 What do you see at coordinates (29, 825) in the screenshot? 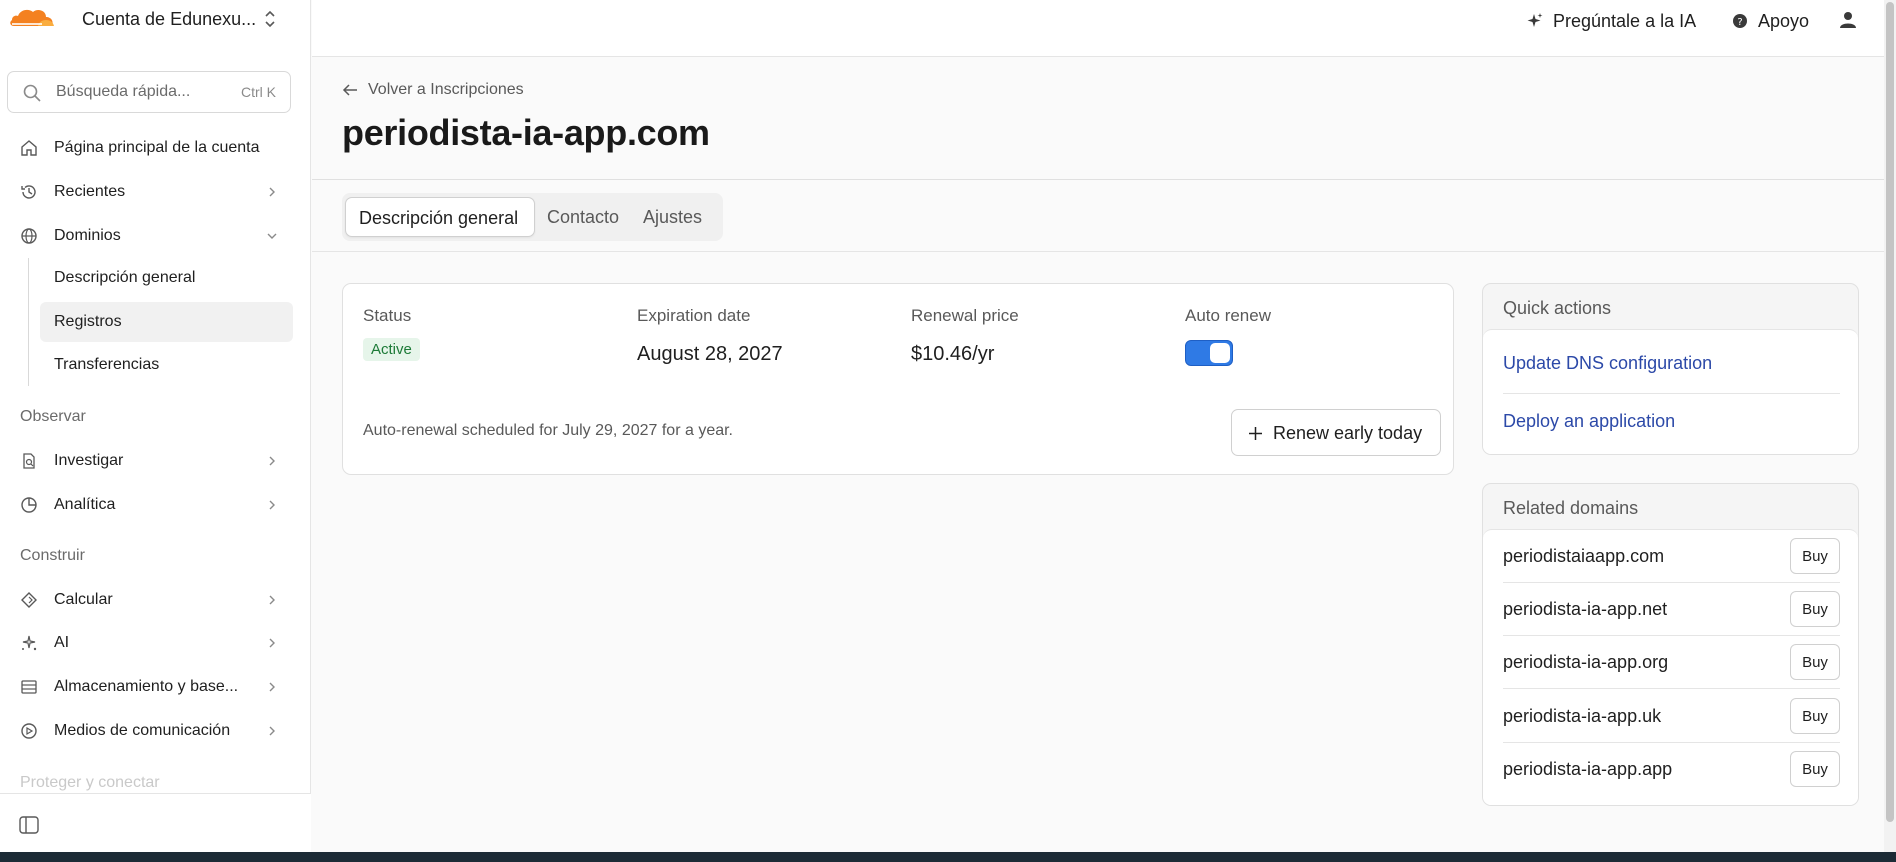
I see `sidebar-collapse-icon` at bounding box center [29, 825].